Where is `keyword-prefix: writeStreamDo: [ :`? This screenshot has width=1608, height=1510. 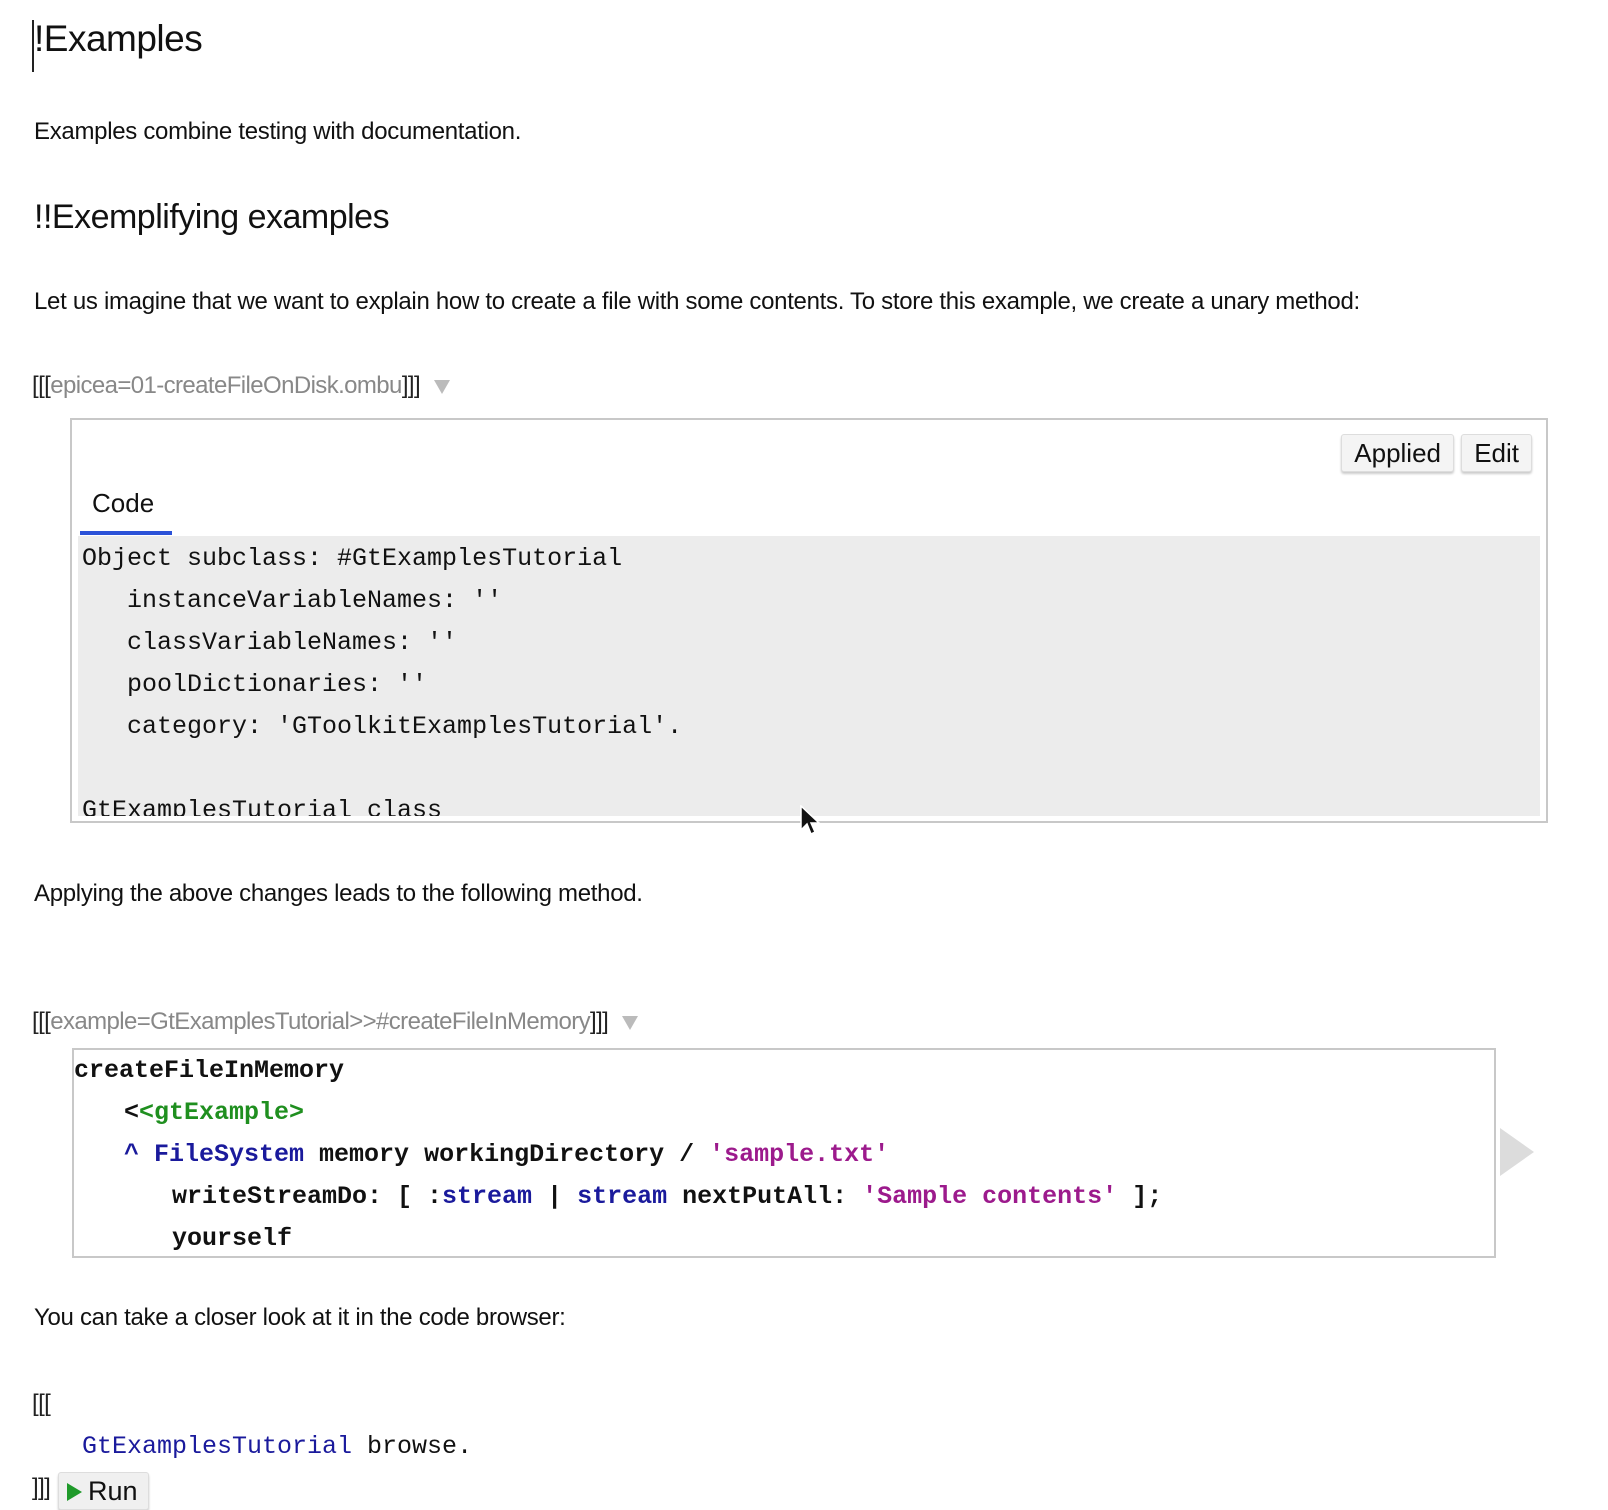
keyword-prefix: writeStreamDo: [ : is located at coordinates (307, 1196).